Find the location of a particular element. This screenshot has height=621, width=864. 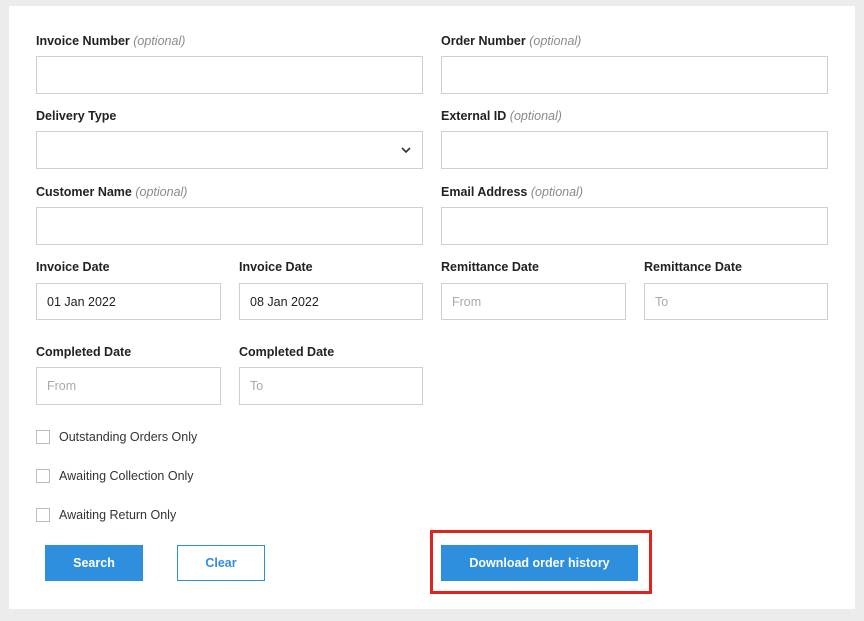

remittance-date-from-field is located at coordinates (533, 301).